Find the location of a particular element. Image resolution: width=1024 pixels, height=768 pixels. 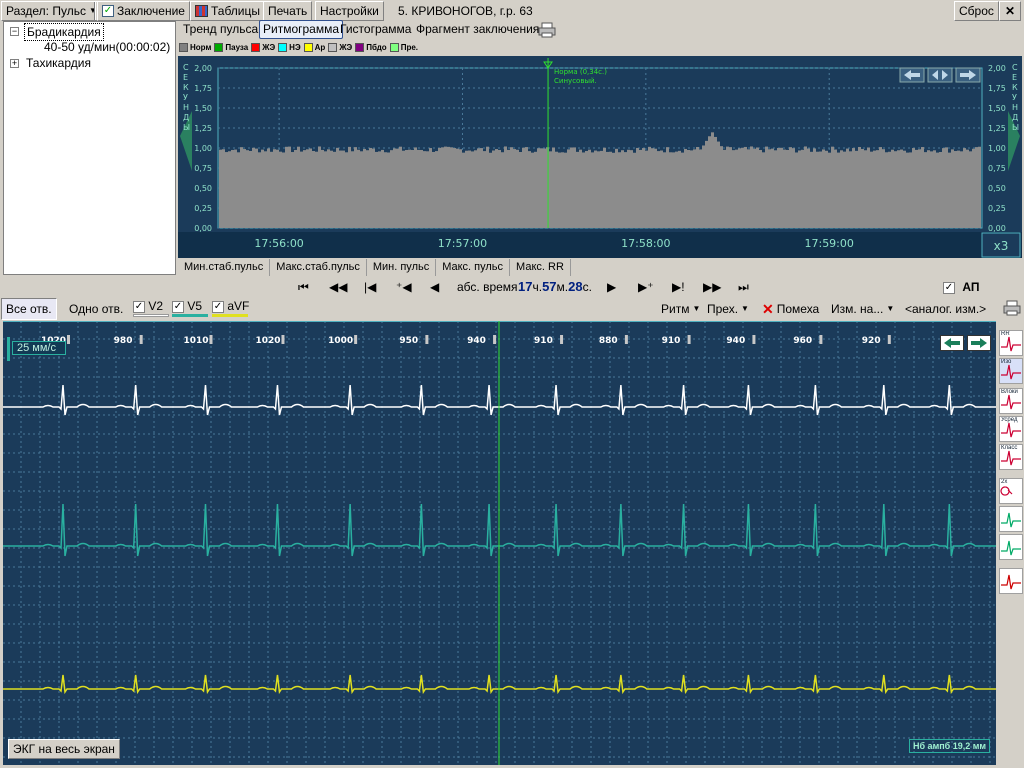

close-button: ✕ is located at coordinates (1010, 11).